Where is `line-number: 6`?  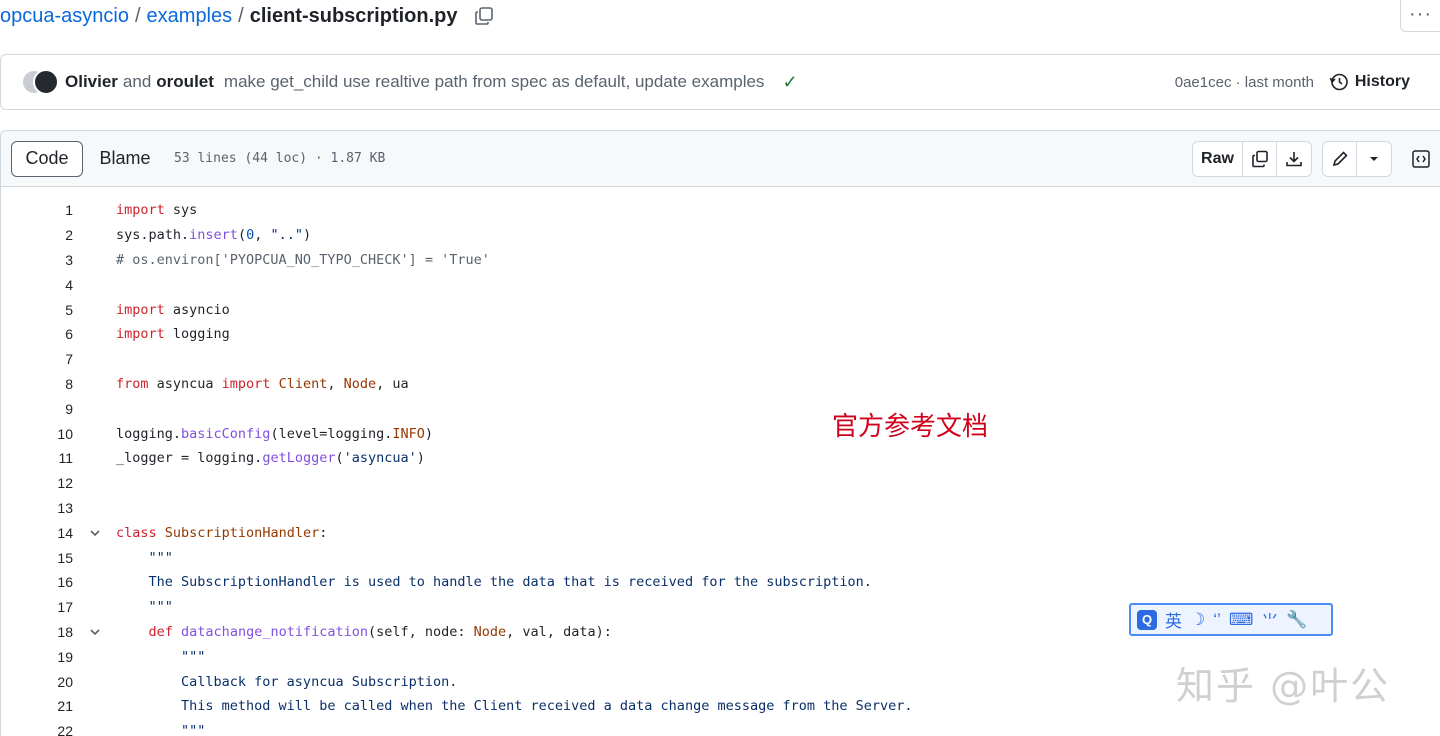
line-number: 6 is located at coordinates (37, 334).